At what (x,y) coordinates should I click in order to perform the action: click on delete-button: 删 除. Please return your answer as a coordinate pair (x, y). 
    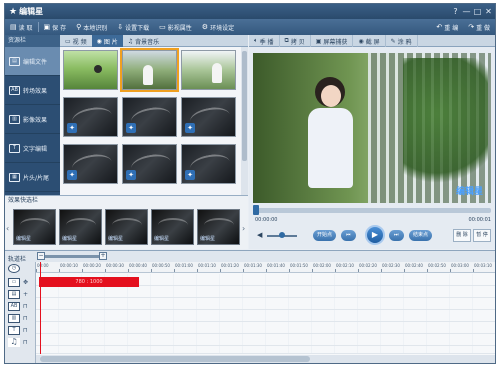
    Looking at the image, I should click on (462, 235).